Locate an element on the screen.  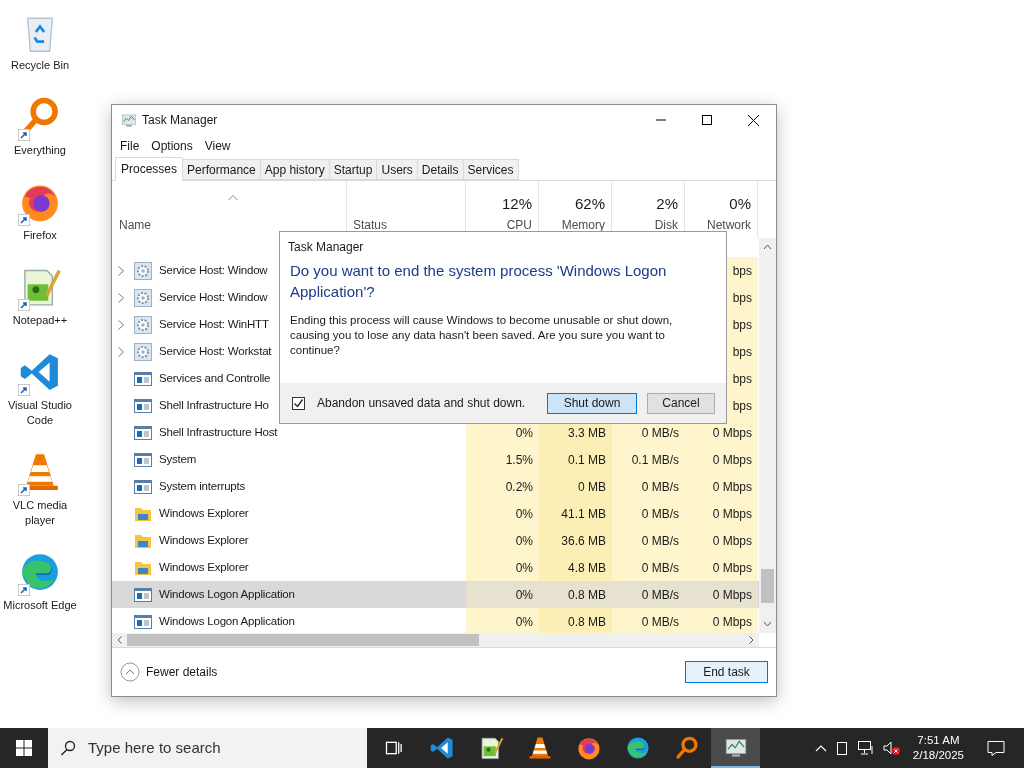
menu-item: Options is located at coordinates (172, 145).